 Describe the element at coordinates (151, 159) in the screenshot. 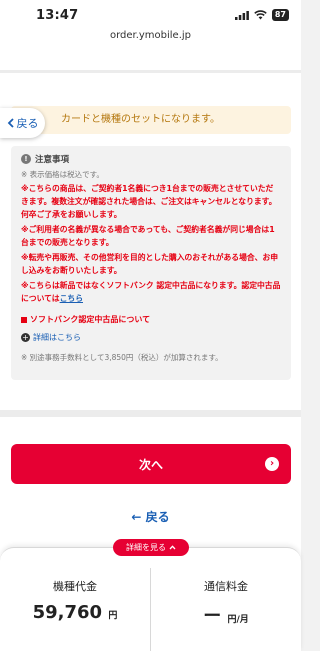

I see `notes-title: ! 注意事項` at that location.